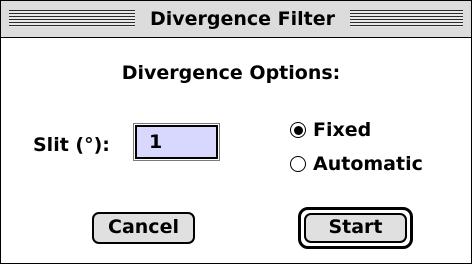  I want to click on start-button-default-ring: Start, so click(355, 228).